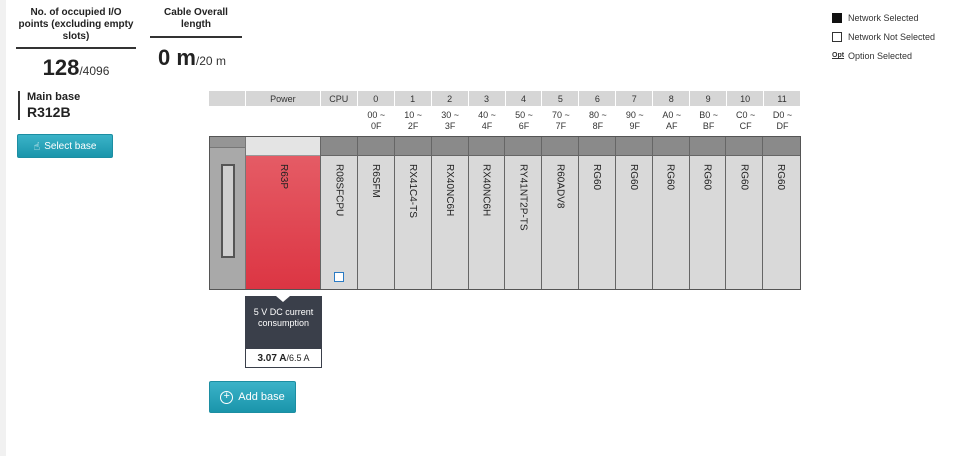 The height and width of the screenshot is (456, 963). I want to click on header-slot-0: 0, so click(376, 98).